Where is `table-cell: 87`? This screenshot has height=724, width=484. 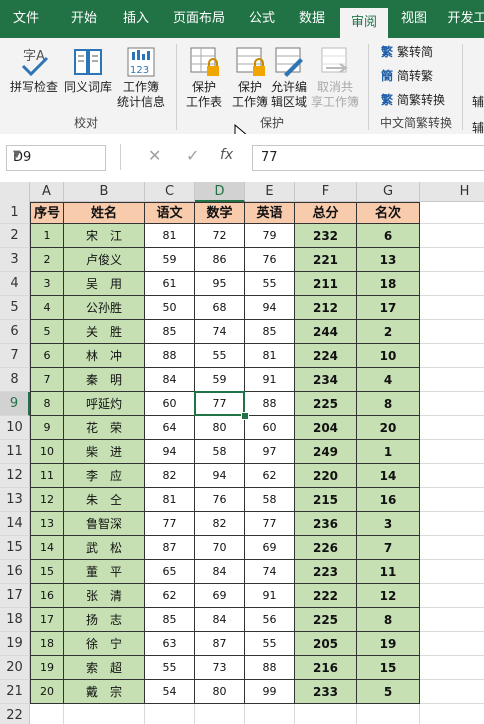 table-cell: 87 is located at coordinates (220, 644).